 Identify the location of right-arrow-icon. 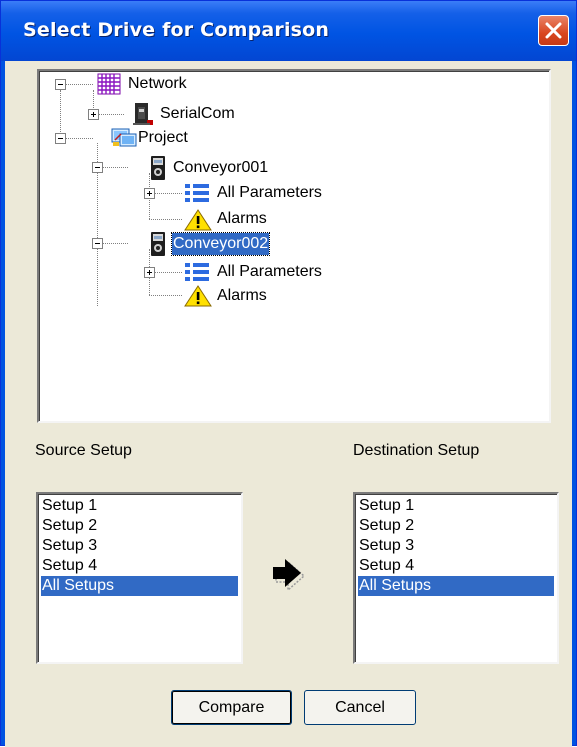
(289, 575).